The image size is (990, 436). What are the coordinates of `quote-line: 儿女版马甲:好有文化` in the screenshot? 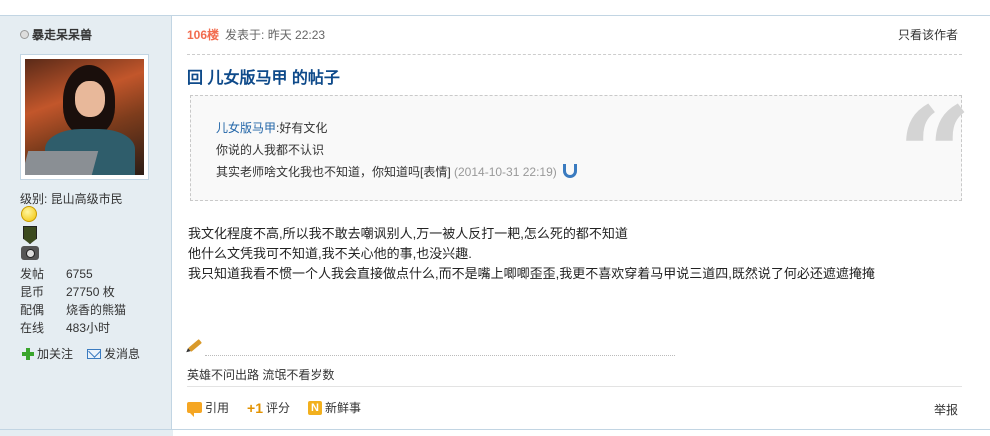 It's located at (271, 127).